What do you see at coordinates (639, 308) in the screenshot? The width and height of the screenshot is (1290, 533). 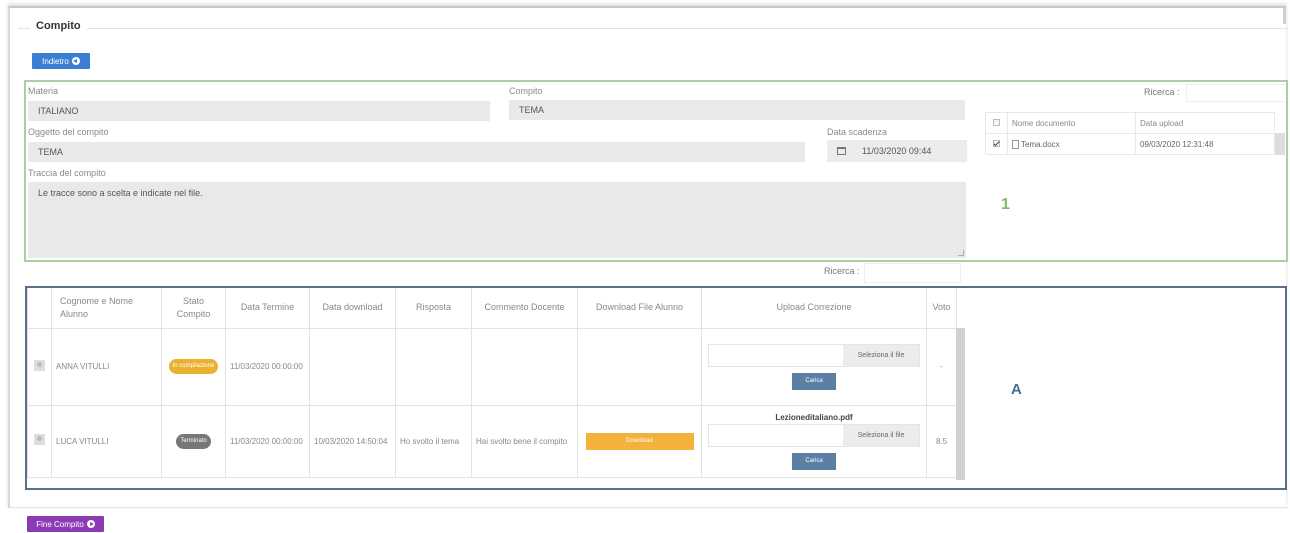 I see `col-download-file: Download File Alunno` at bounding box center [639, 308].